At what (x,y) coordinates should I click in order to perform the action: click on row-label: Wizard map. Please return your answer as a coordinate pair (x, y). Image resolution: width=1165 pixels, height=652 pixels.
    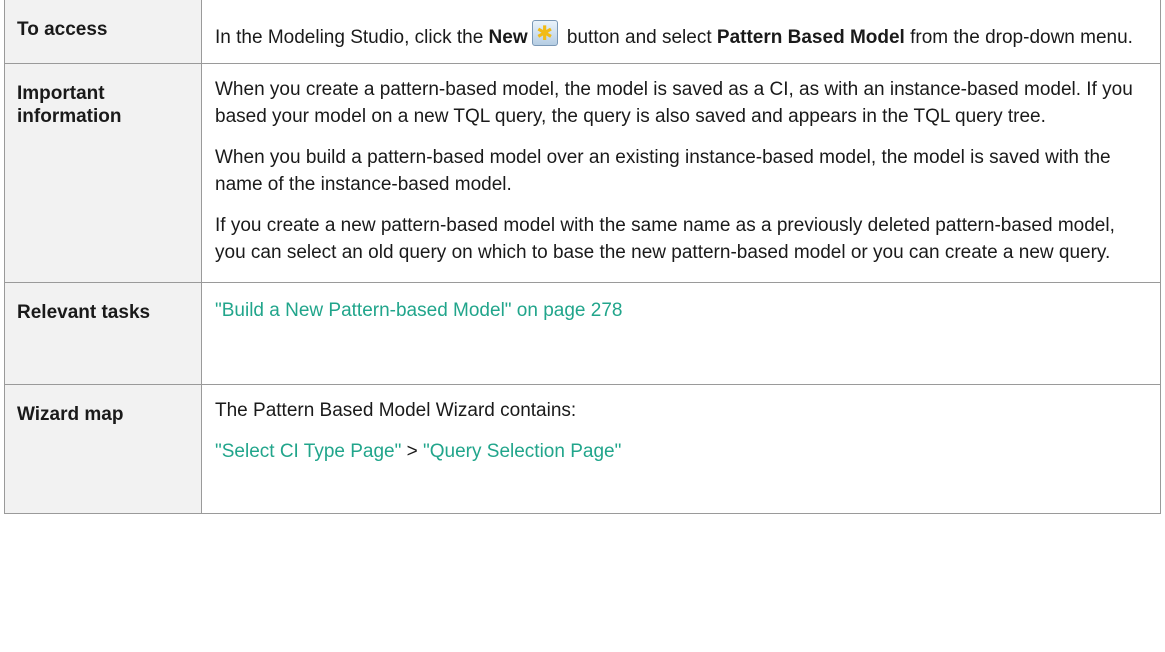
    Looking at the image, I should click on (103, 449).